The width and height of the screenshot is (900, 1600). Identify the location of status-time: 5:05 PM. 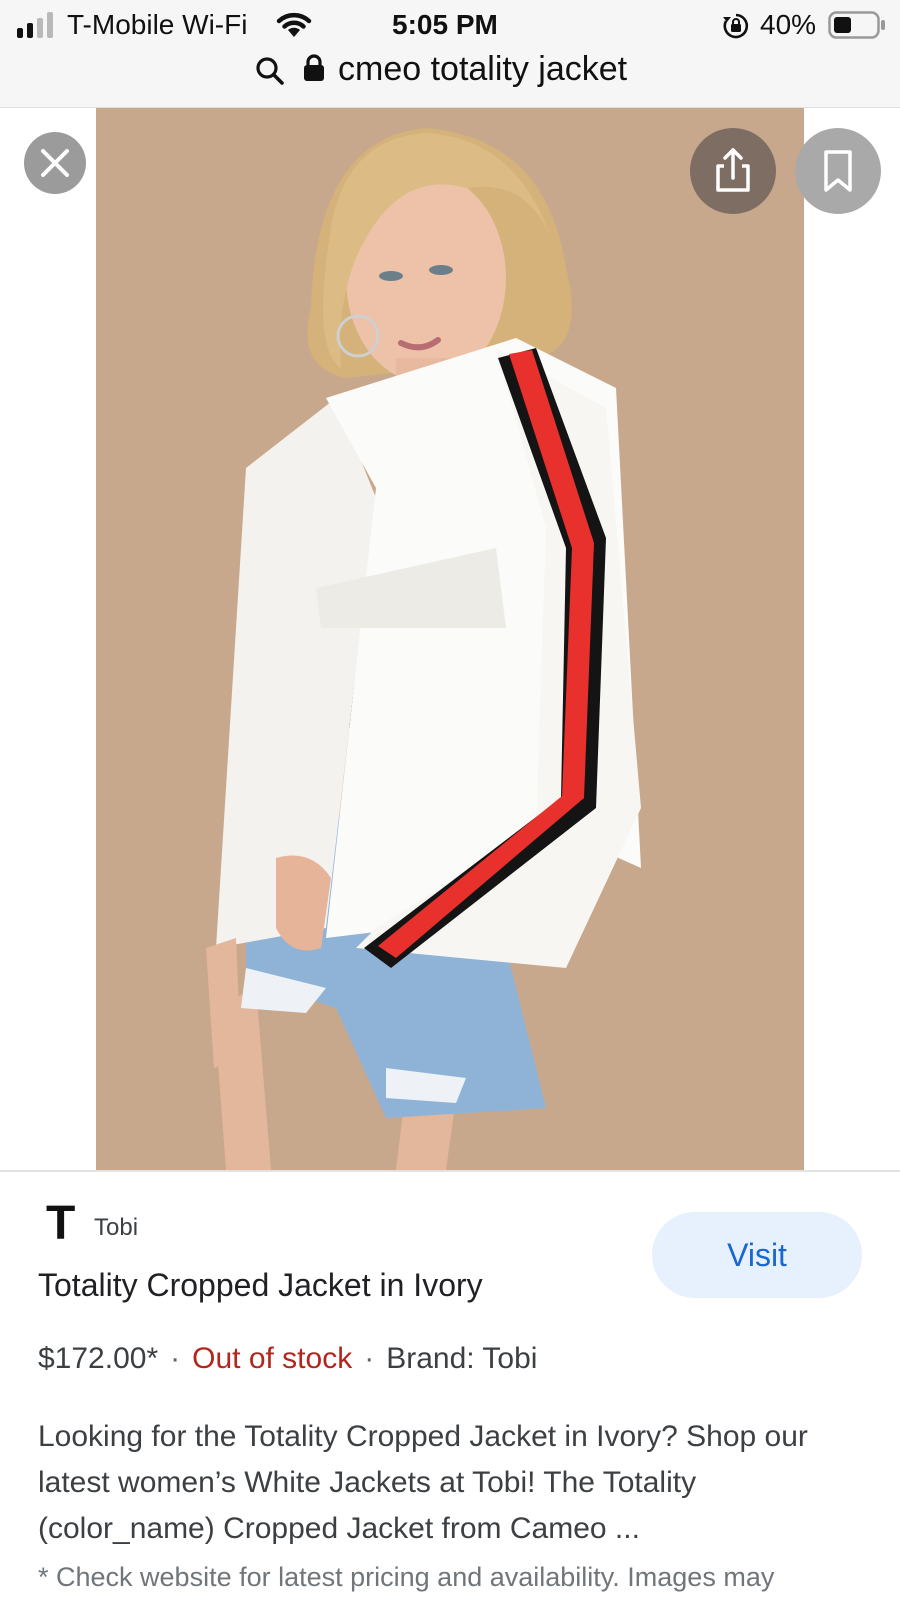
(445, 24).